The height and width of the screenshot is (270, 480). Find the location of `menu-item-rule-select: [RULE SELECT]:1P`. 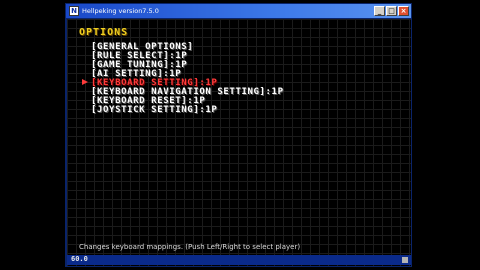

menu-item-rule-select: [RULE SELECT]:1P is located at coordinates (179, 56).